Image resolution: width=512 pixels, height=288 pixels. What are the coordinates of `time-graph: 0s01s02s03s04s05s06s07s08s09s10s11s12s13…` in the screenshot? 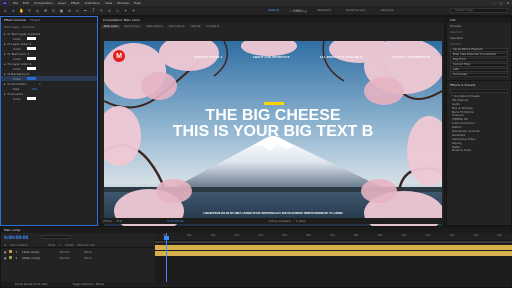 It's located at (333, 258).